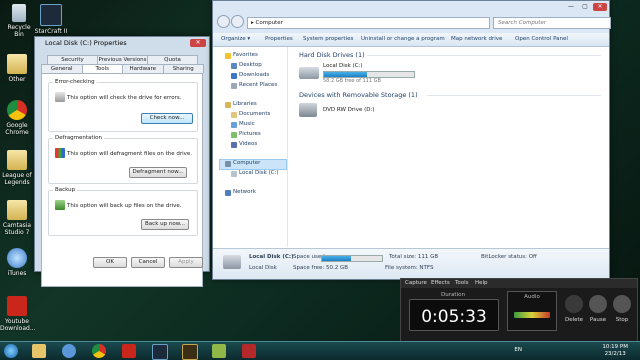  I want to click on group-label: Backup, so click(65, 190).